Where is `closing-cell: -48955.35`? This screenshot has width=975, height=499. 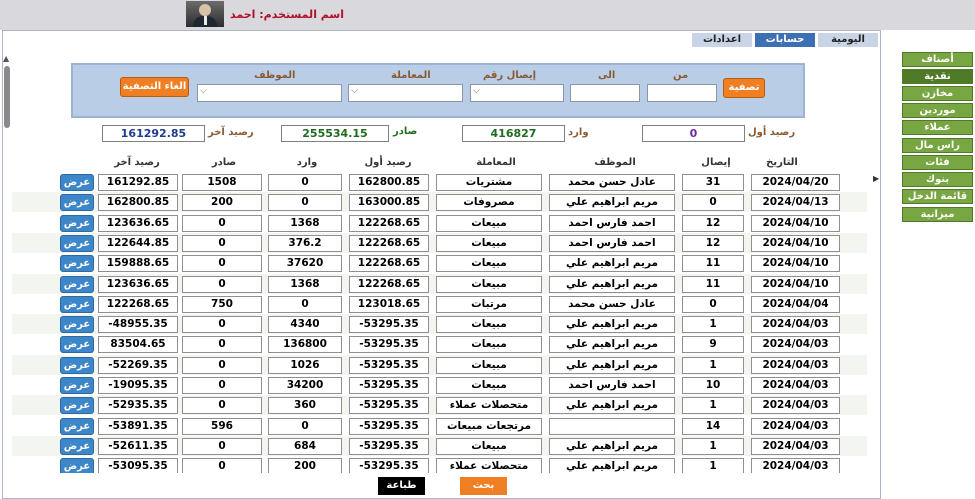
closing-cell: -48955.35 is located at coordinates (138, 324).